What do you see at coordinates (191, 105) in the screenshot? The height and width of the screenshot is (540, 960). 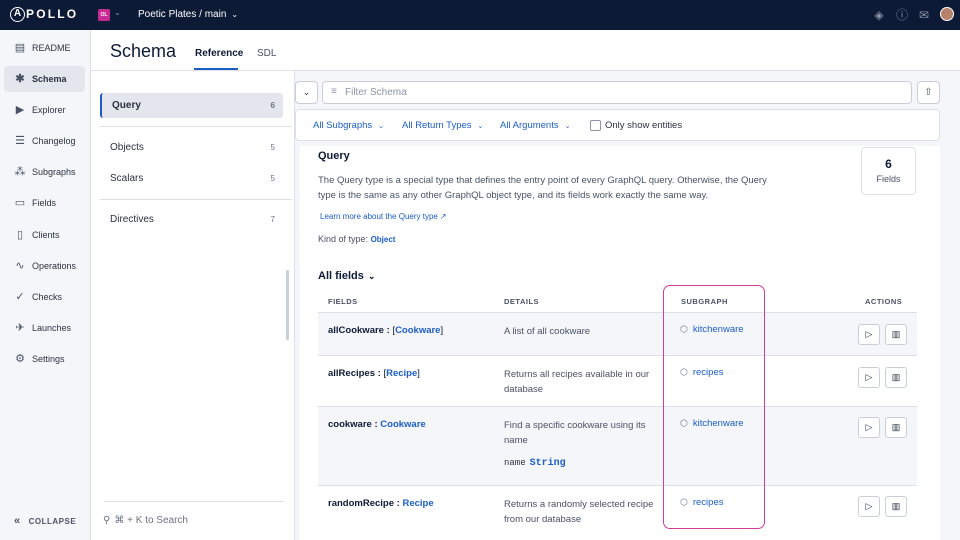 I see `type-item-query: Query 6` at bounding box center [191, 105].